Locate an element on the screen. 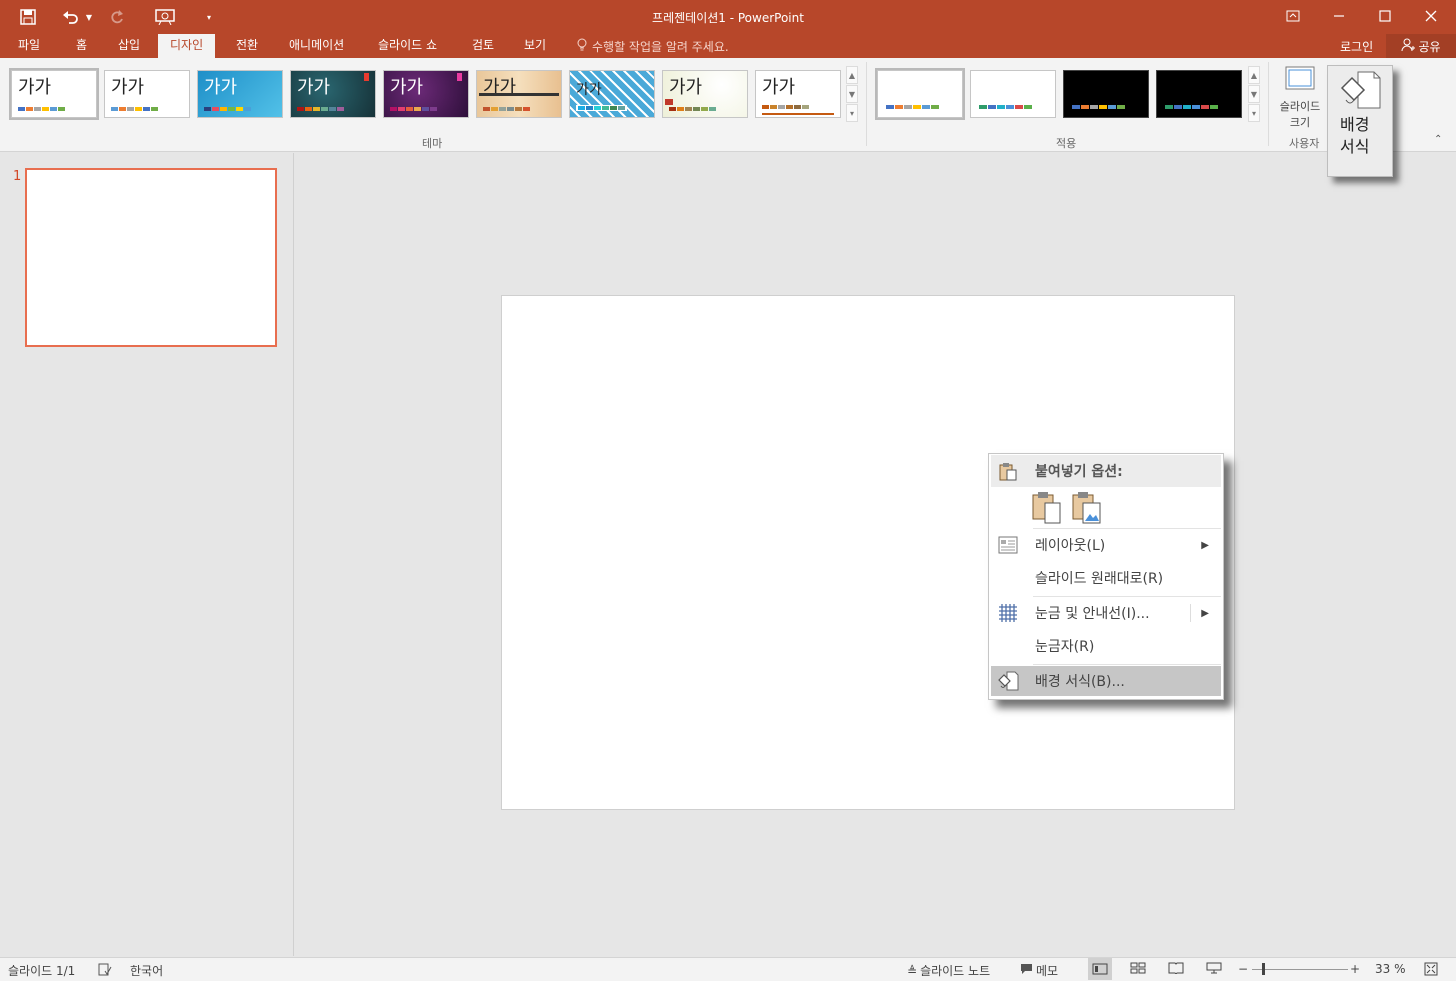  slideshow-view-icon is located at coordinates (1214, 968).